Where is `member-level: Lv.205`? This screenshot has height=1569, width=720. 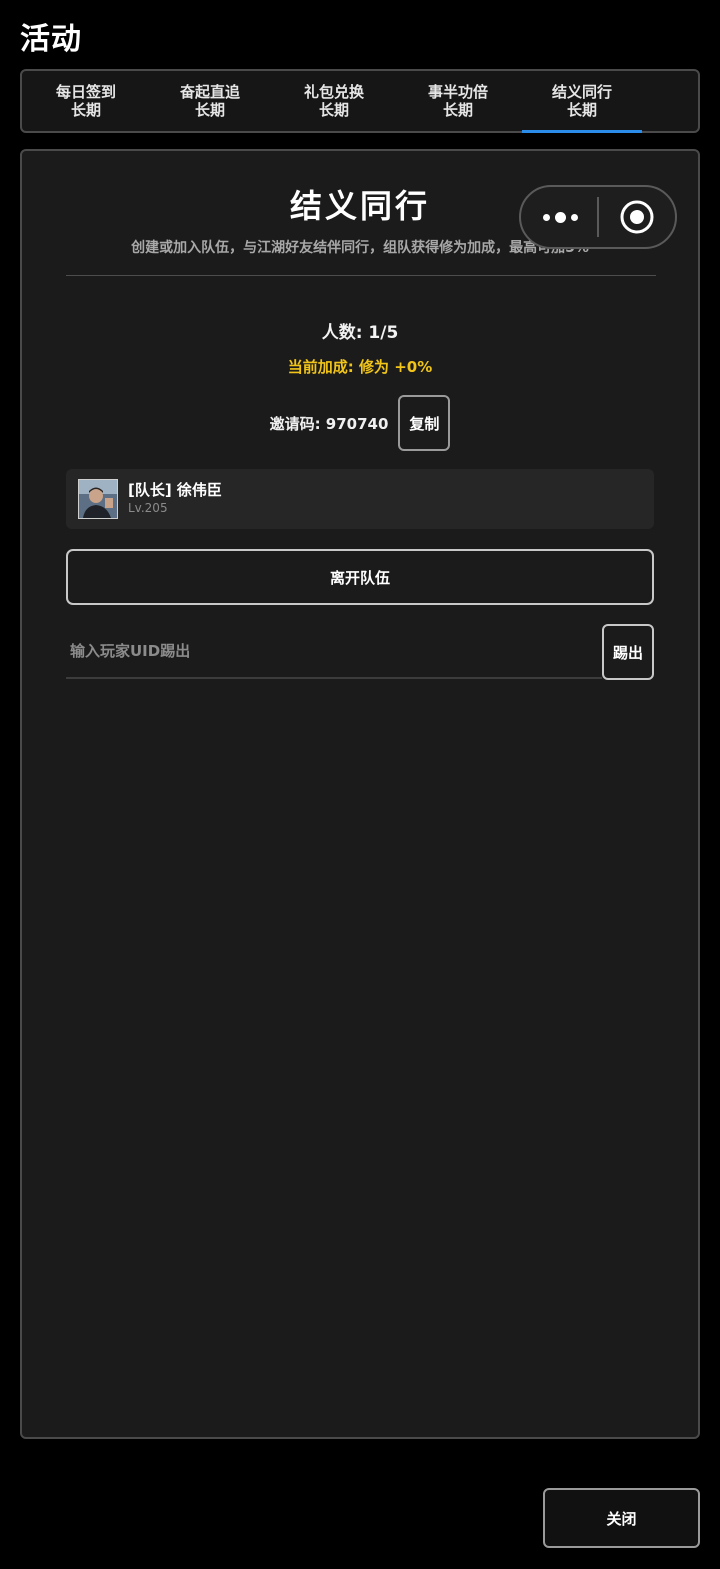 member-level: Lv.205 is located at coordinates (148, 508).